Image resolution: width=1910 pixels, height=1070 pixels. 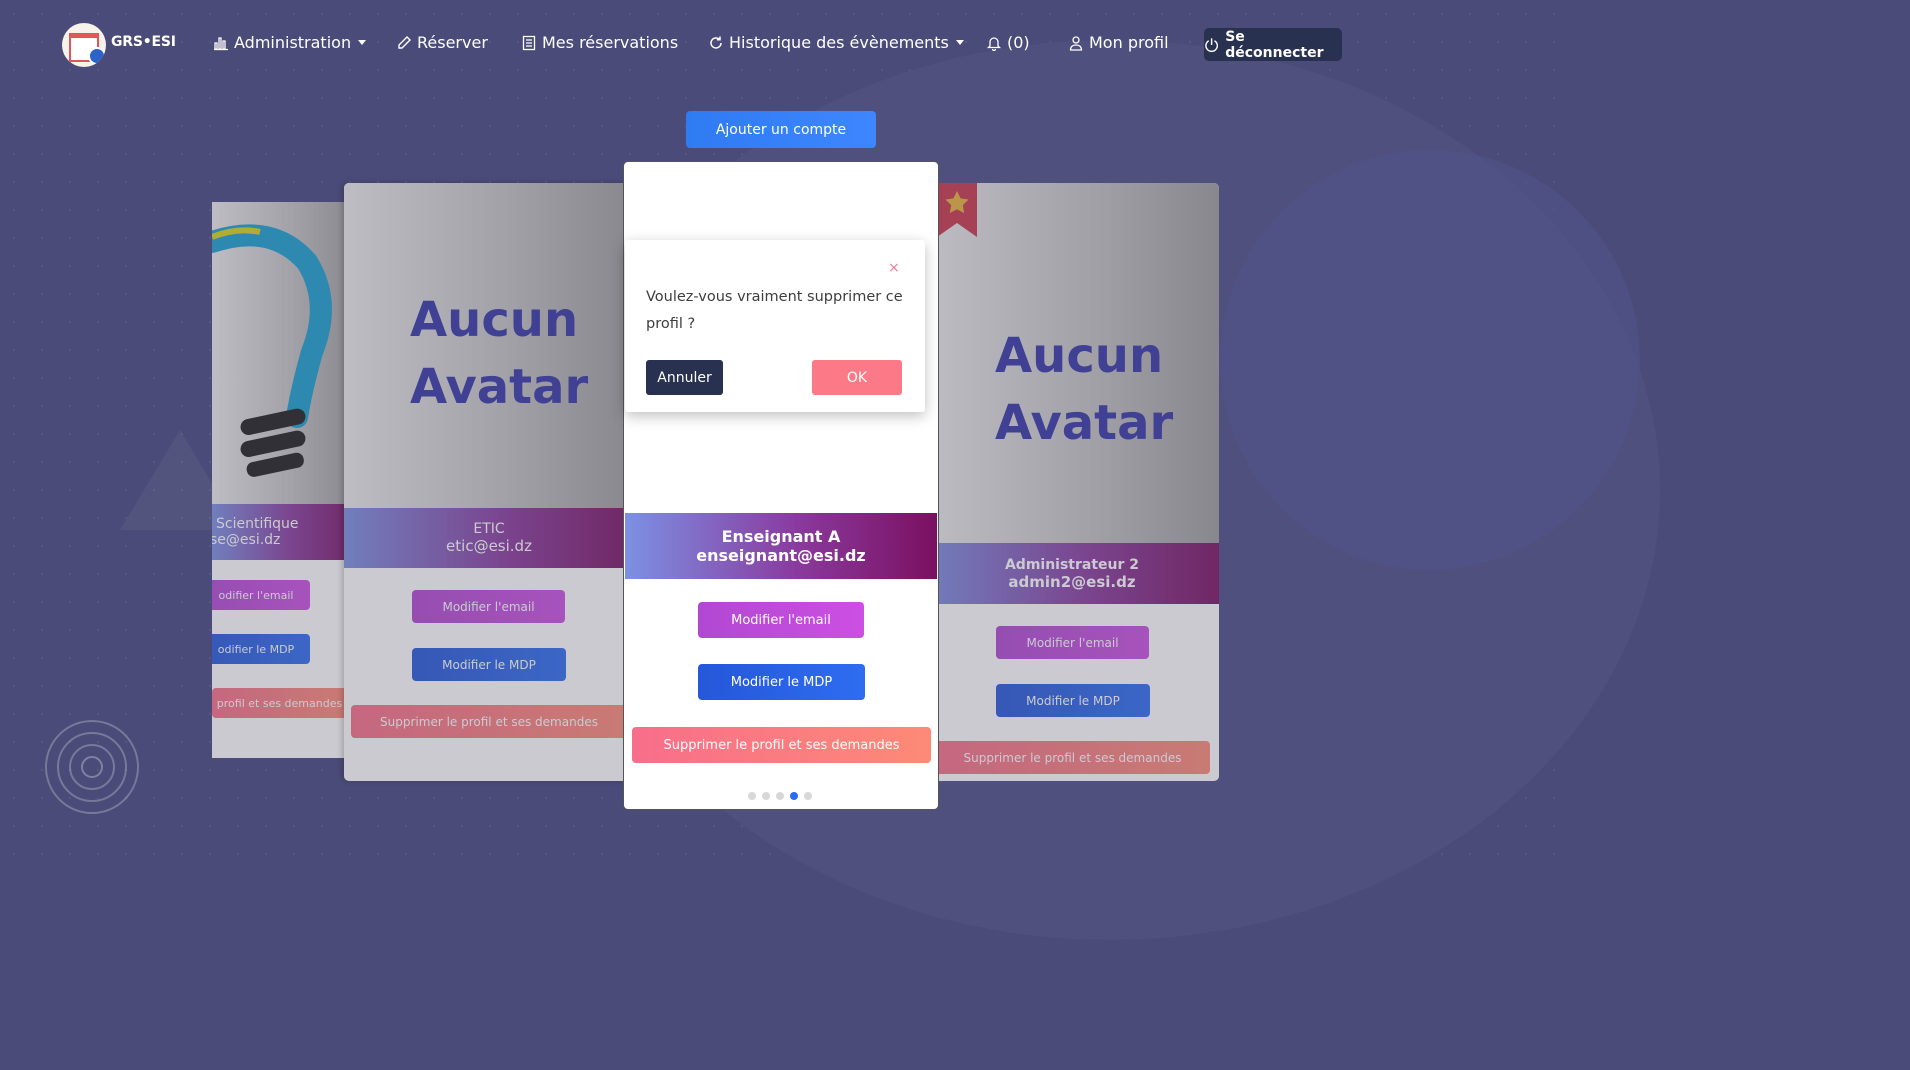 I want to click on nav-reserver: Réserver, so click(x=442, y=42).